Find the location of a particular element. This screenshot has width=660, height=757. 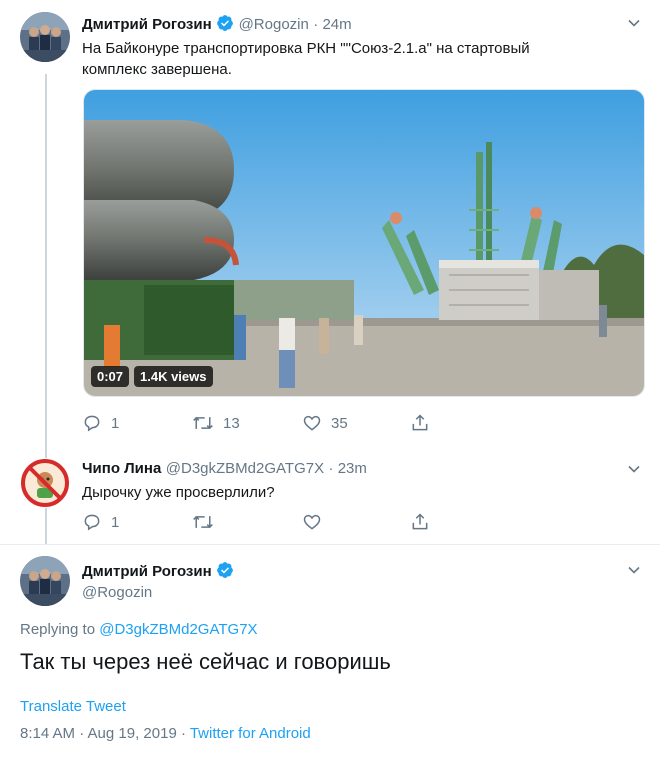

tweet-text: Так ты через неё сейчас и говоришь is located at coordinates (205, 661).